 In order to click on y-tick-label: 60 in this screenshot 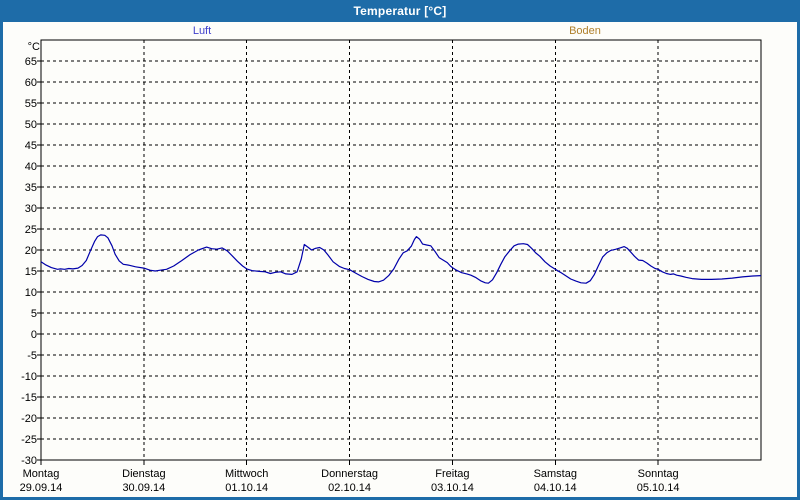, I will do `click(31, 83)`.